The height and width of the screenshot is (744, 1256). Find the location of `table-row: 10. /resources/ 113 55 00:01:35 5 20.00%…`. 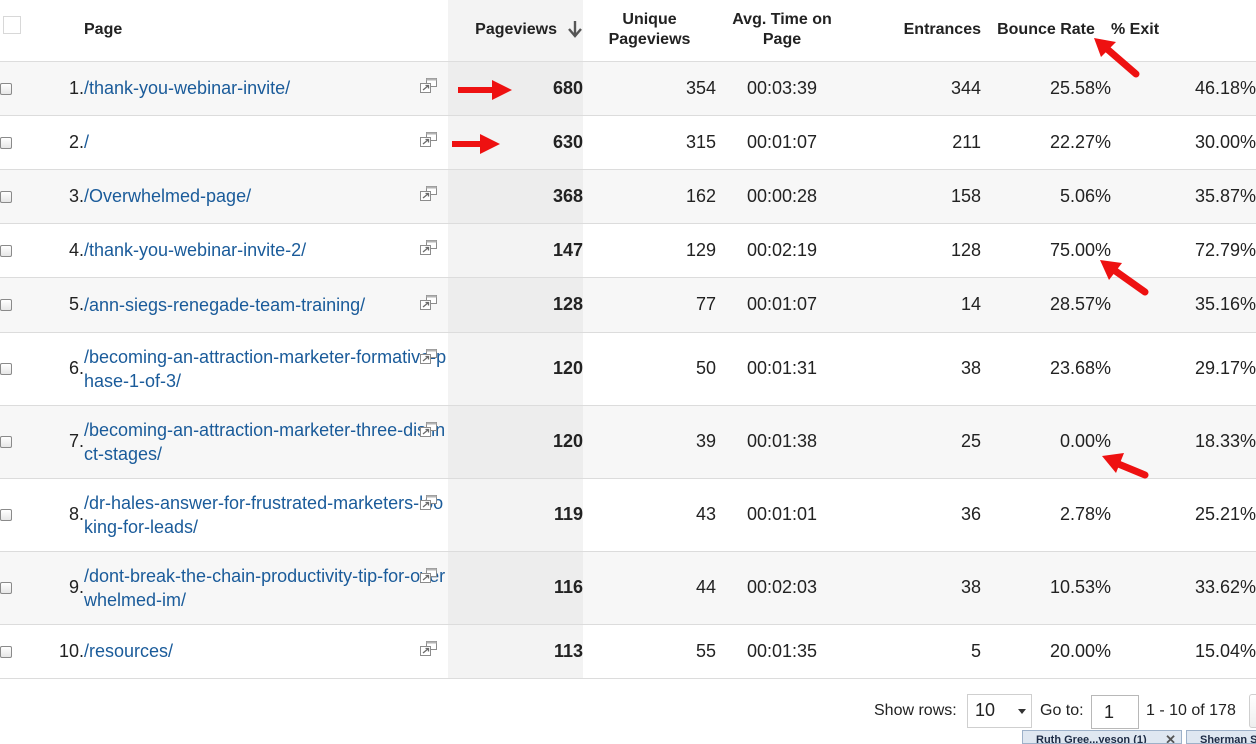

table-row: 10. /resources/ 113 55 00:01:35 5 20.00%… is located at coordinates (628, 651).